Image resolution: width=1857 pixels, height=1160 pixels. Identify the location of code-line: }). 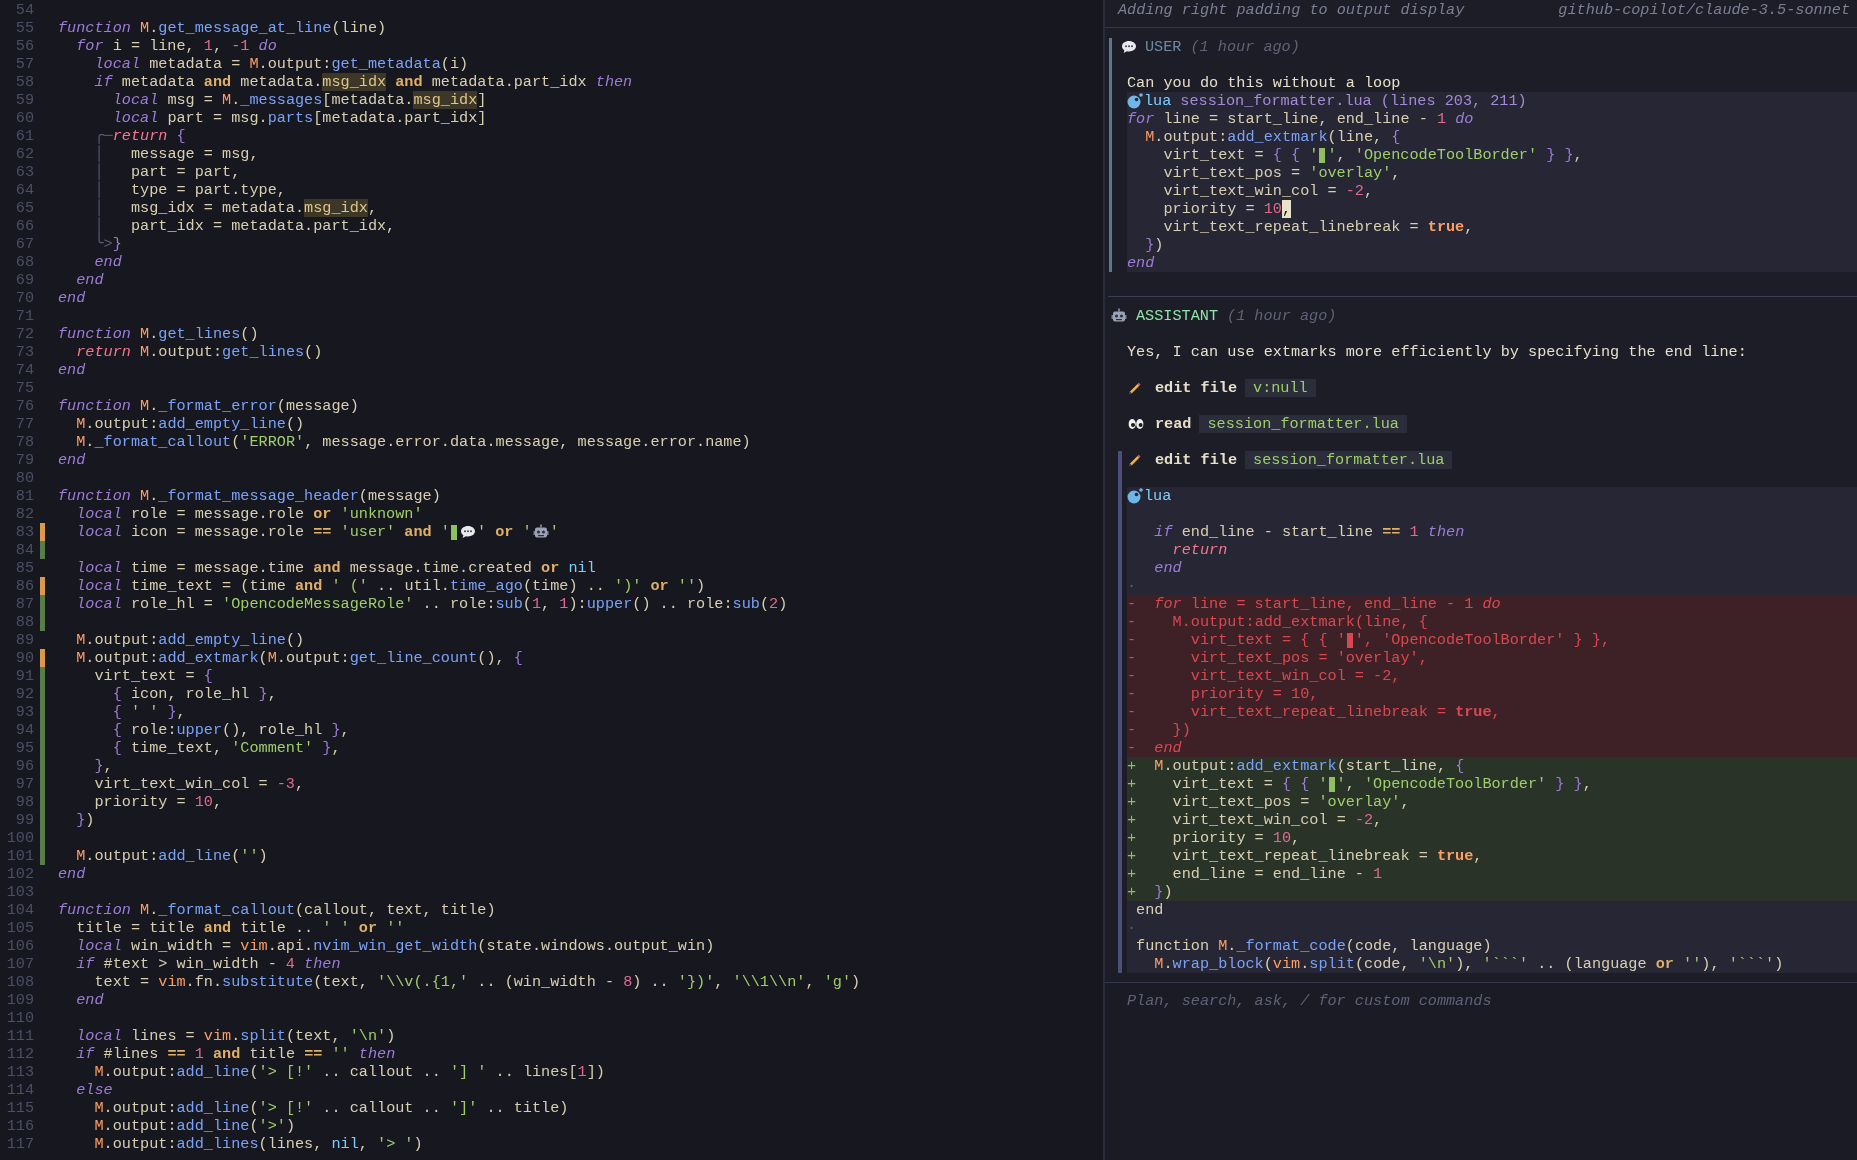
(1154, 245).